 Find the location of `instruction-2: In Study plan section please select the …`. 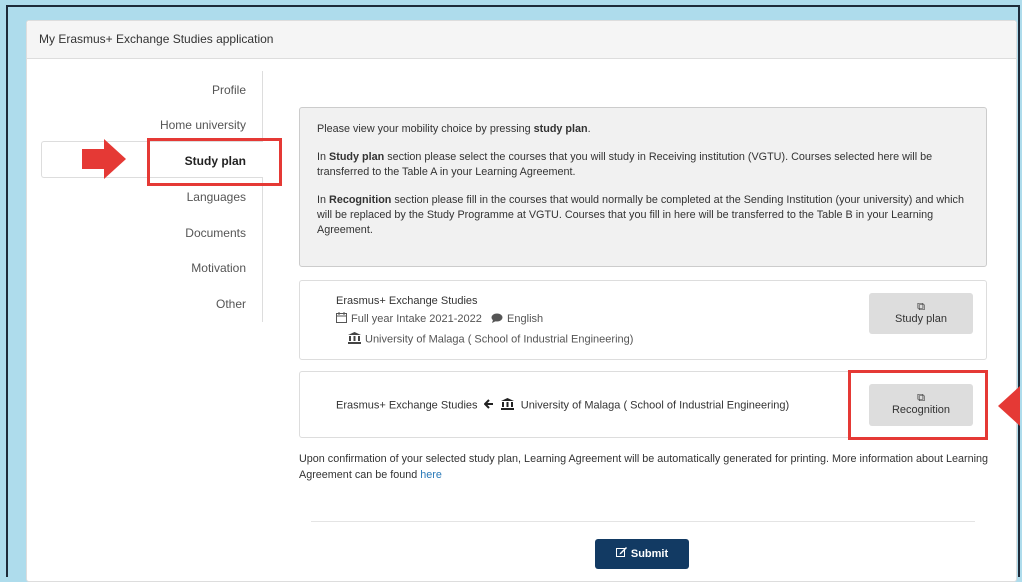

instruction-2: In Study plan section please select the … is located at coordinates (625, 164).